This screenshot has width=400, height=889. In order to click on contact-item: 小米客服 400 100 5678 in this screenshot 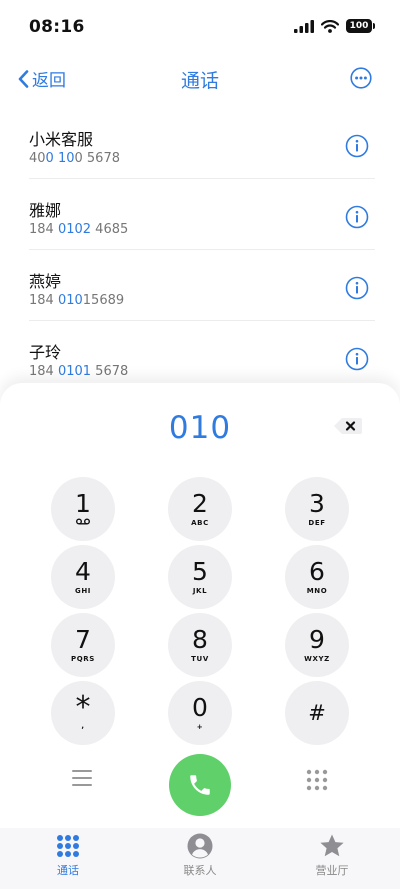, I will do `click(202, 143)`.